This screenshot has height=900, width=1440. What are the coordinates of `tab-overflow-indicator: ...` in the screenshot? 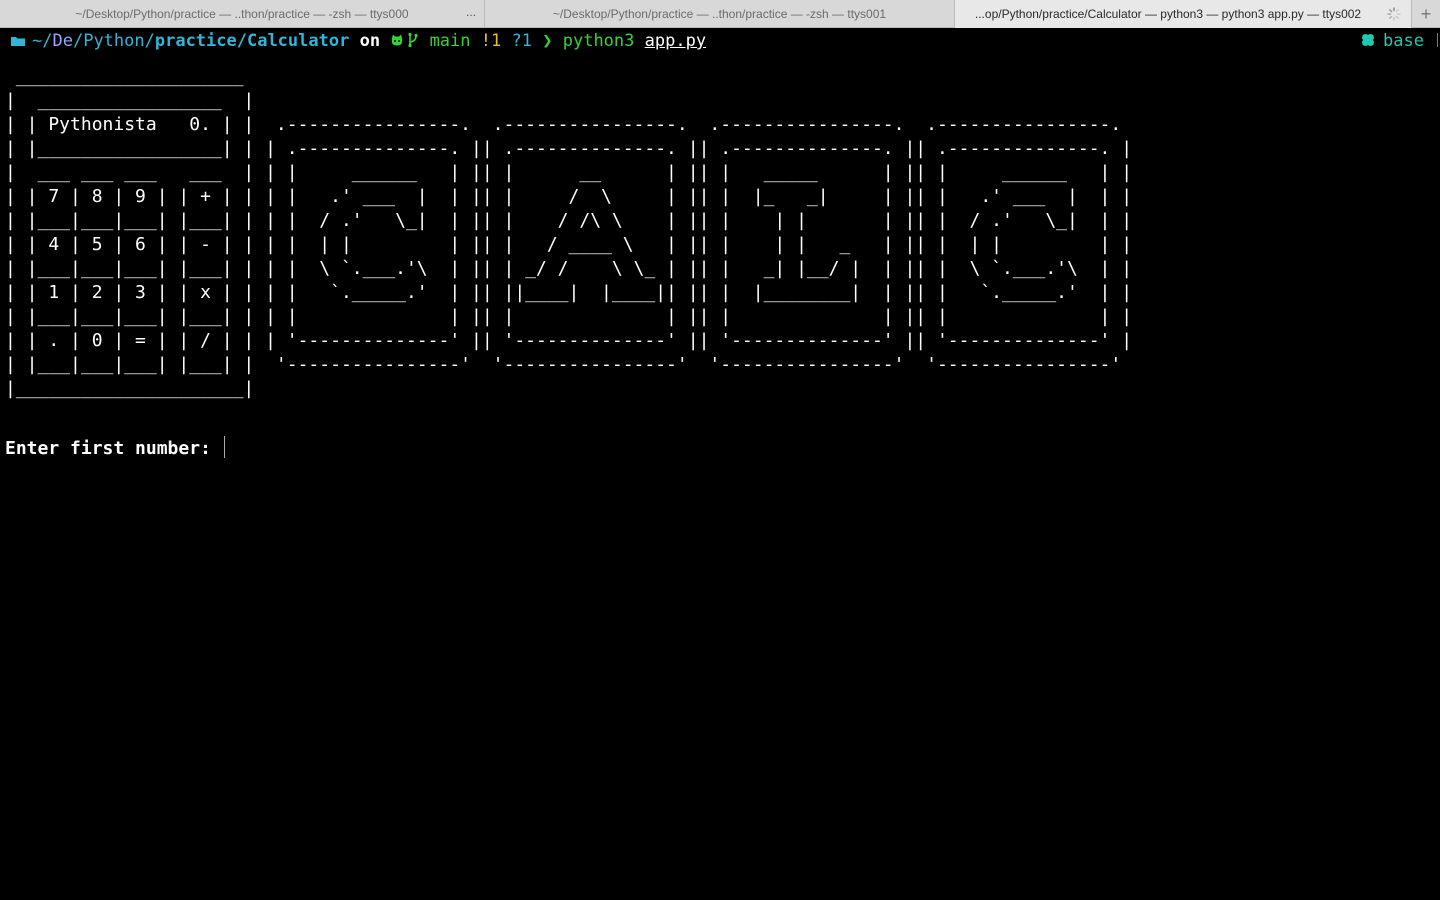 It's located at (470, 12).